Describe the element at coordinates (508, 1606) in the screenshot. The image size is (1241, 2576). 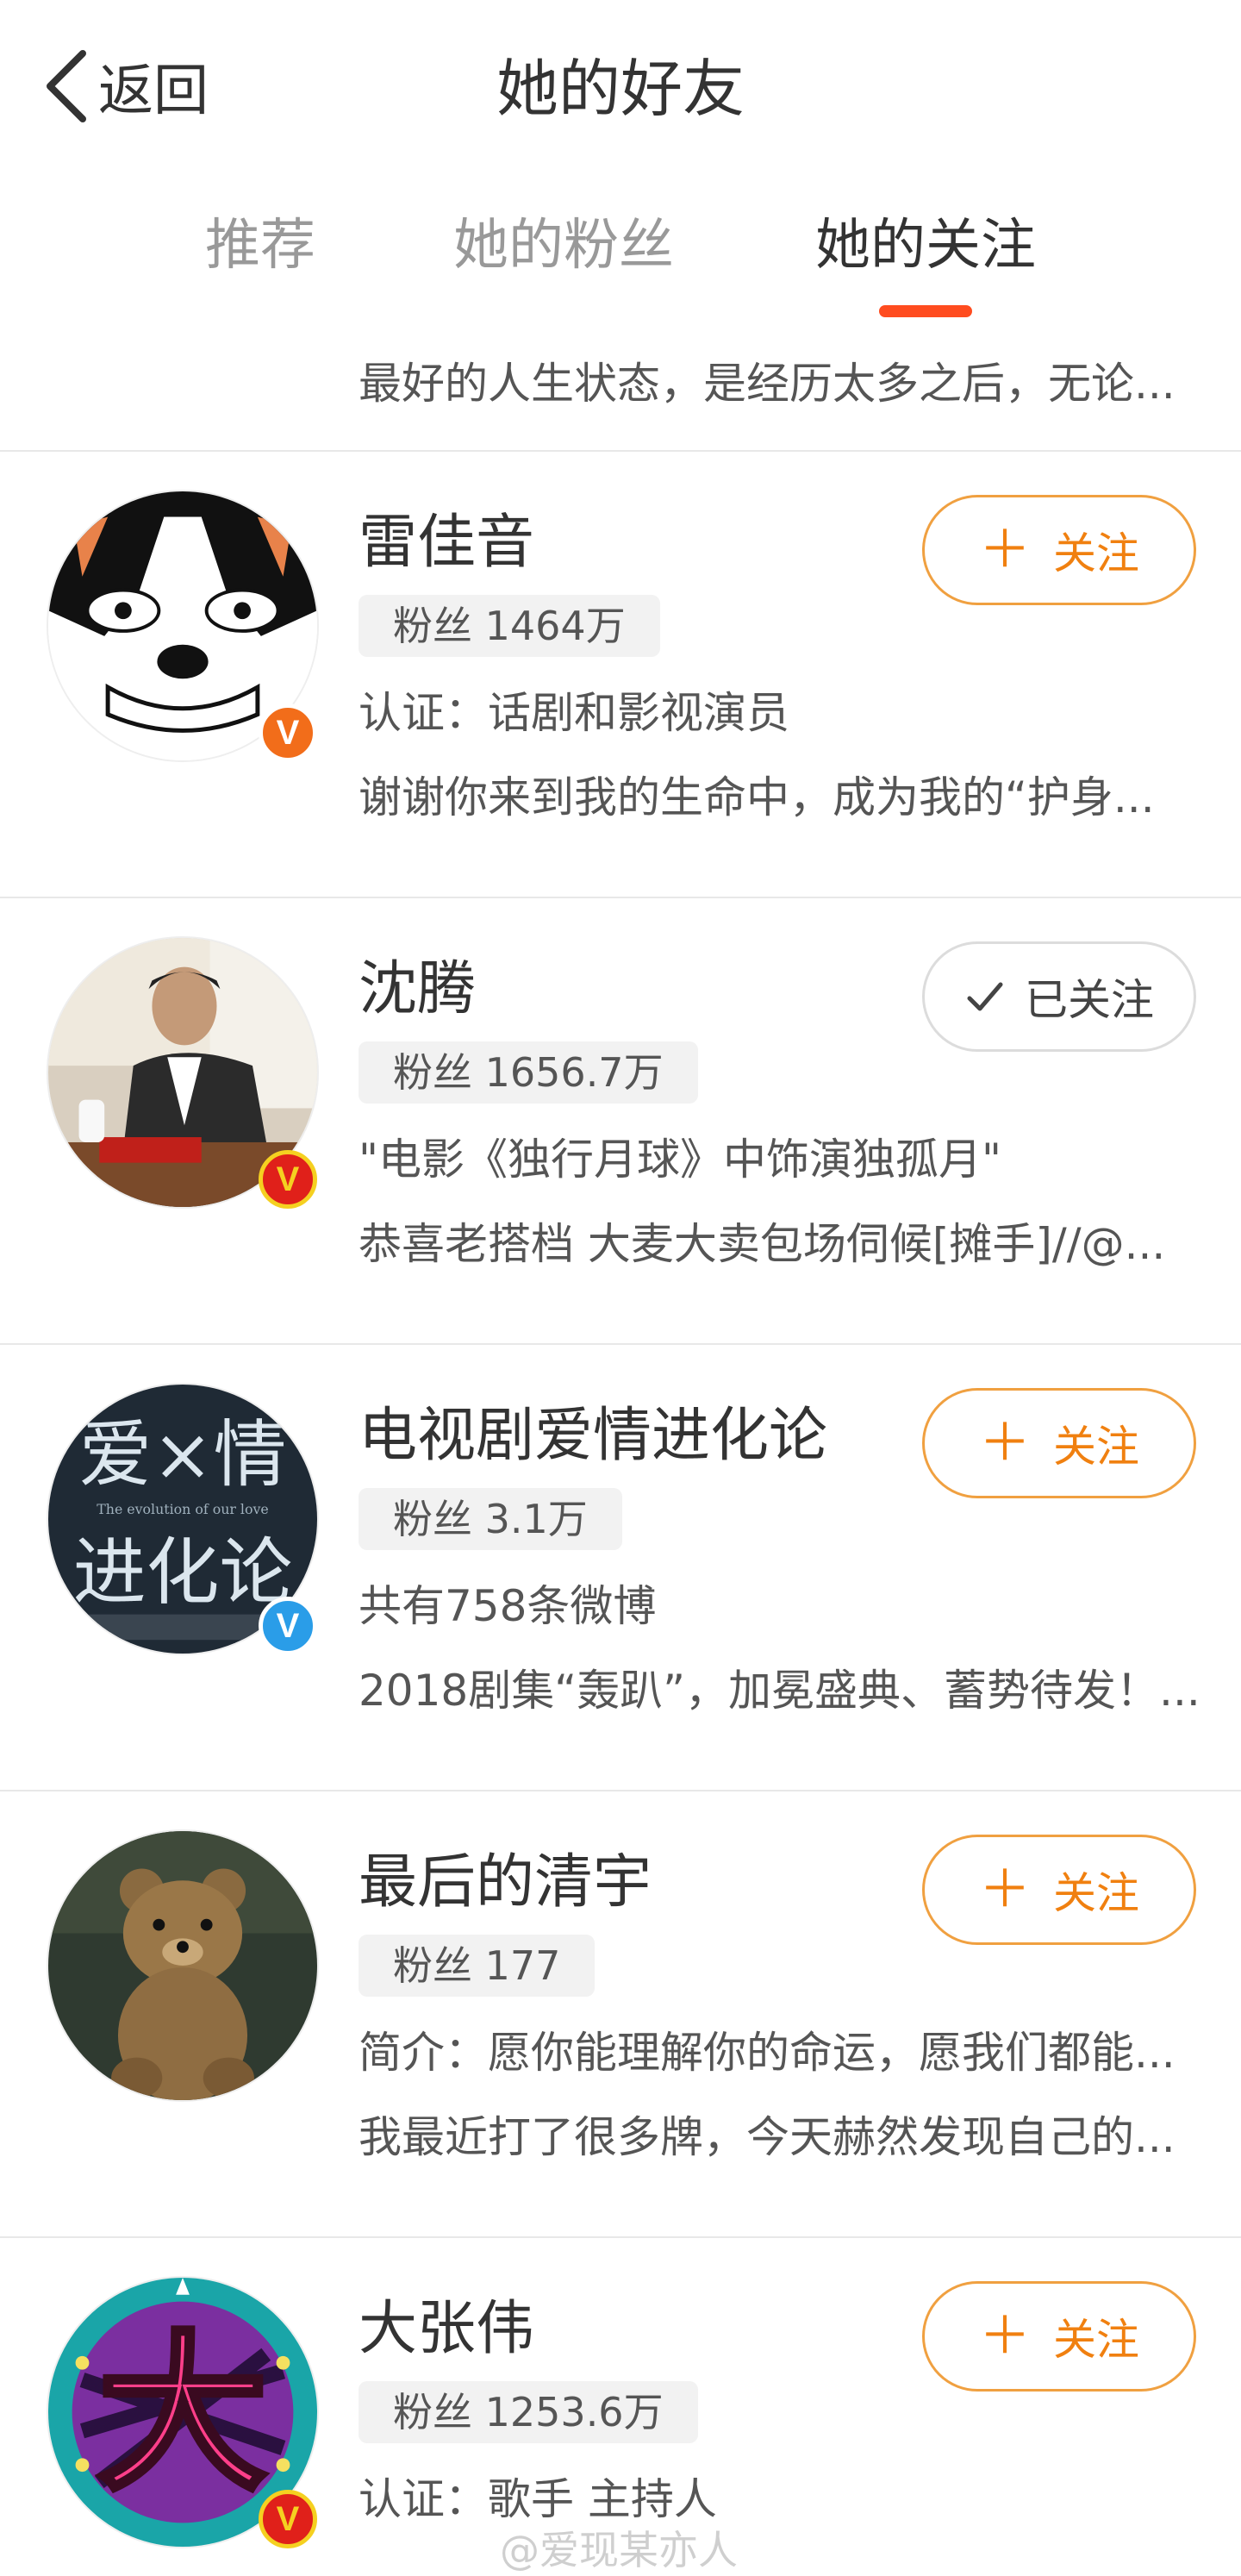
I see `user-post-count: 共有758条微博` at that location.